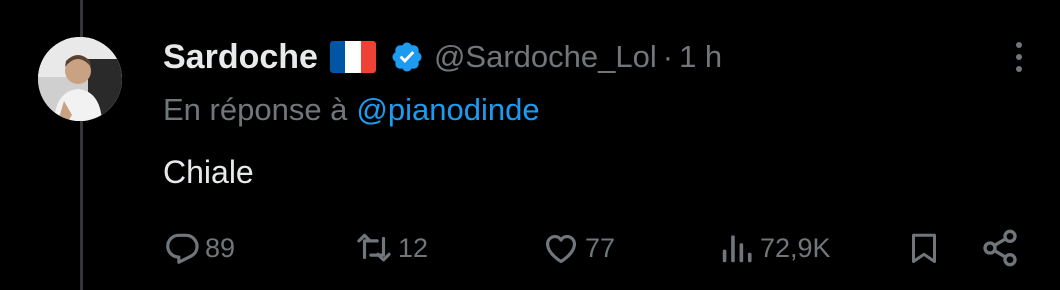  Describe the element at coordinates (1019, 45) in the screenshot. I see `more-dots-icon` at that location.